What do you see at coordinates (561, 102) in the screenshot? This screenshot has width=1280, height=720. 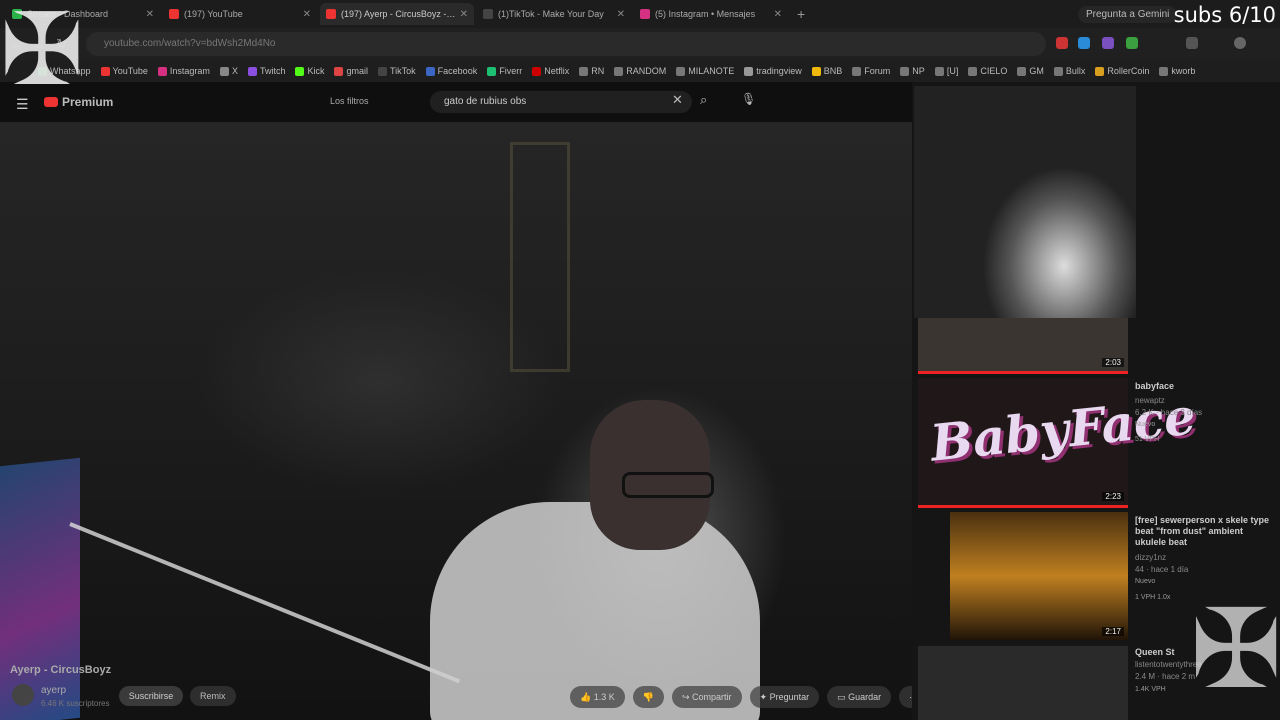 I see `search-input: gato de rubius obs` at bounding box center [561, 102].